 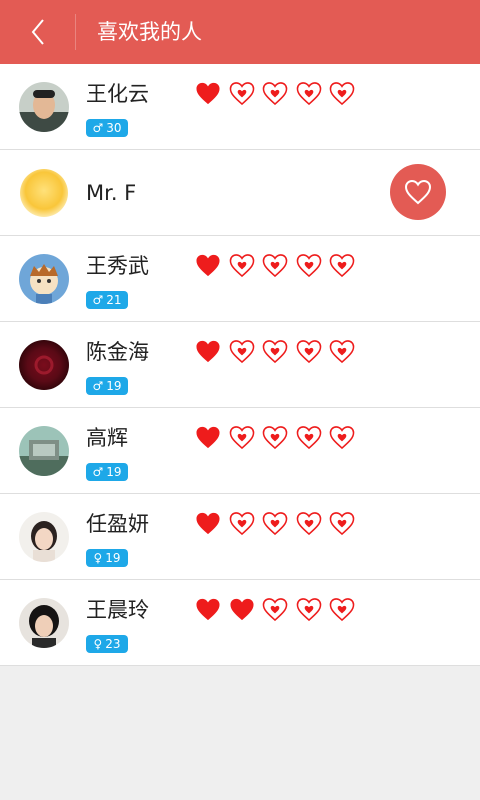 I want to click on list-item: 任盈妍 ♀ 19, so click(x=240, y=537).